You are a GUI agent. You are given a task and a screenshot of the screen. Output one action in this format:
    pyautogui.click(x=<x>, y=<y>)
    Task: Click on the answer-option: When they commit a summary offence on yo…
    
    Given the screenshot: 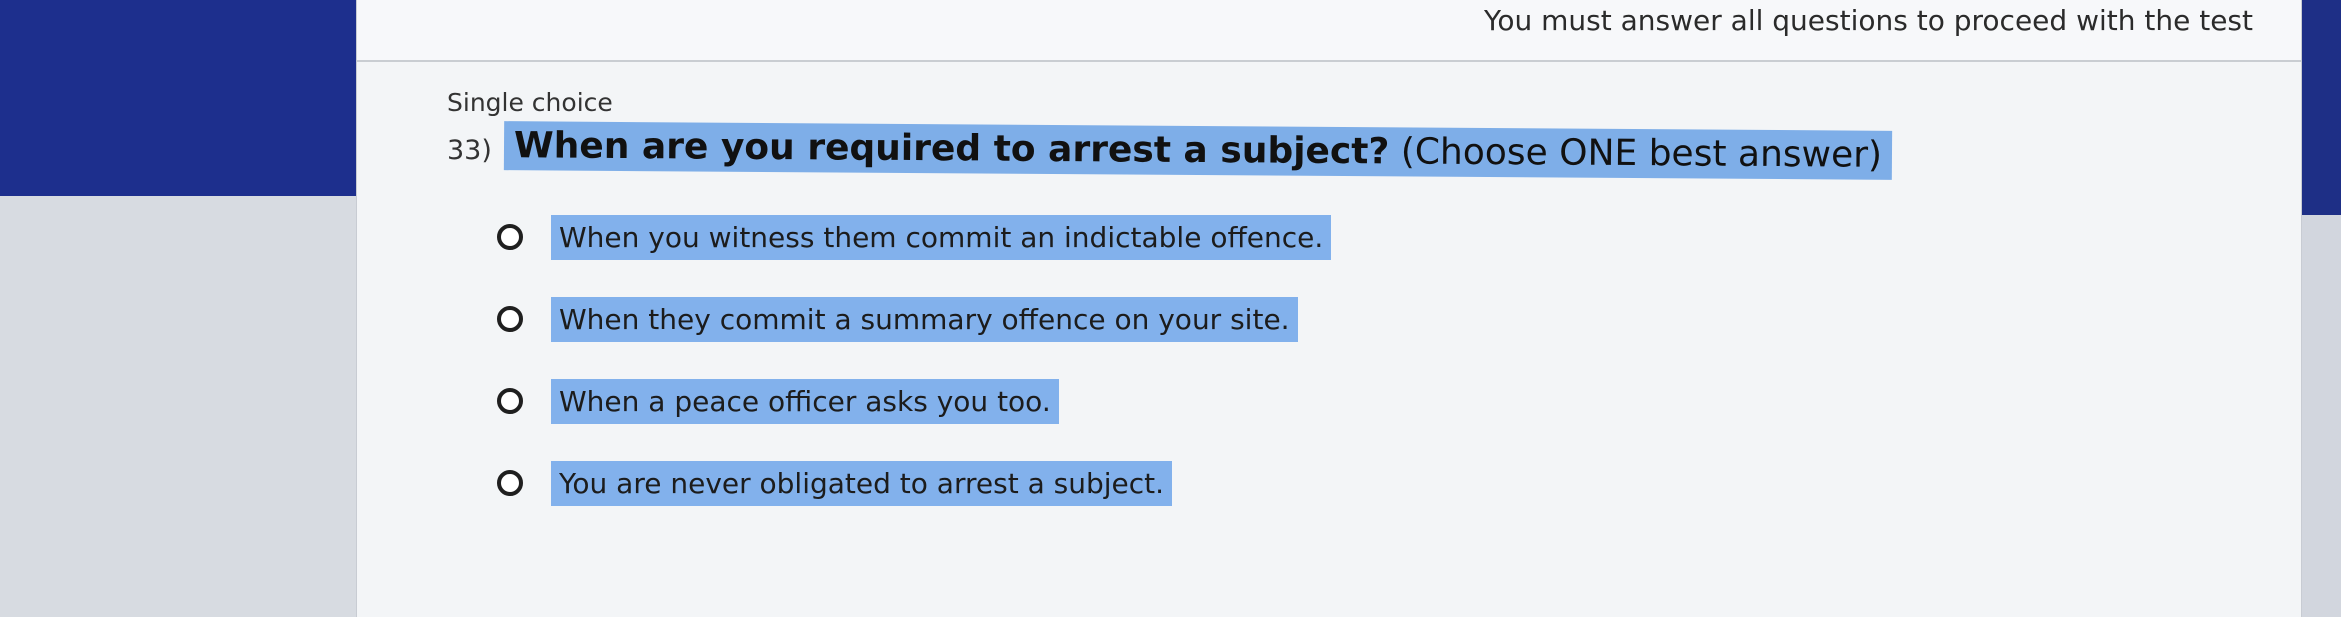 What is the action you would take?
    pyautogui.click(x=914, y=319)
    